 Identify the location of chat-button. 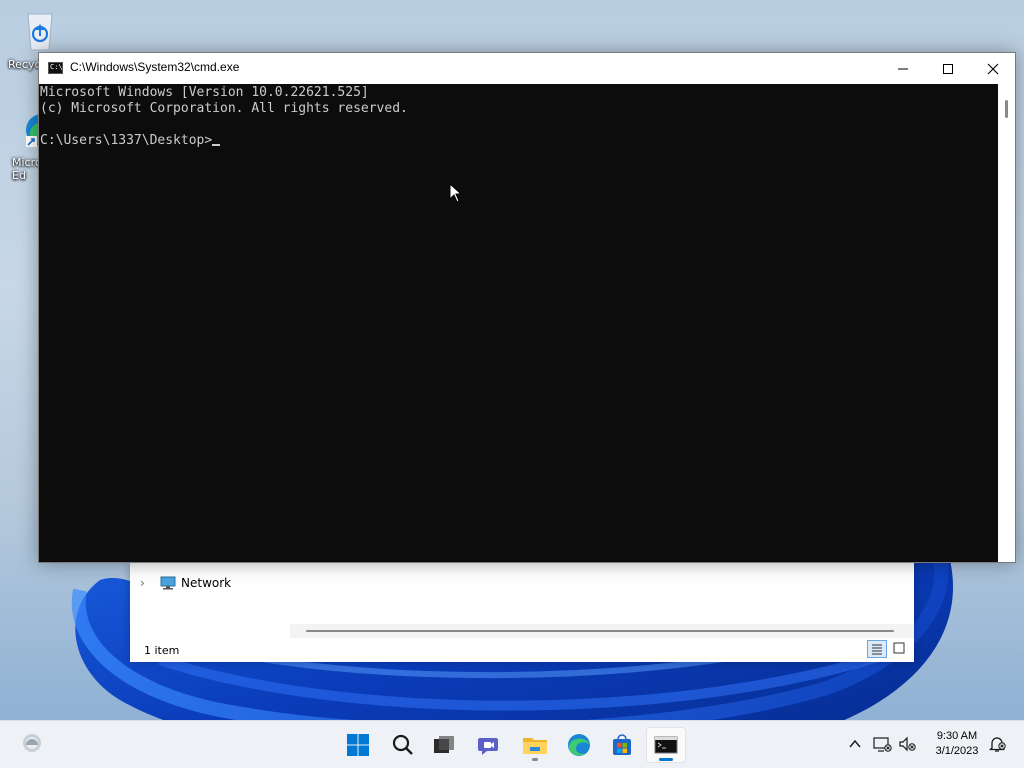
(489, 745).